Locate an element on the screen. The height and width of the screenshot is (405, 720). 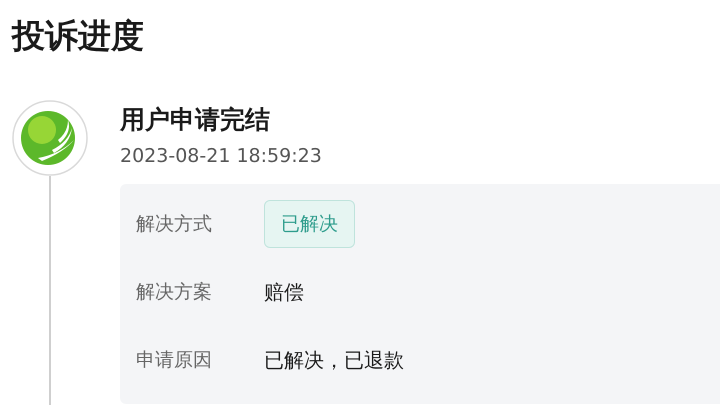
status-badge: 已解决 is located at coordinates (309, 224).